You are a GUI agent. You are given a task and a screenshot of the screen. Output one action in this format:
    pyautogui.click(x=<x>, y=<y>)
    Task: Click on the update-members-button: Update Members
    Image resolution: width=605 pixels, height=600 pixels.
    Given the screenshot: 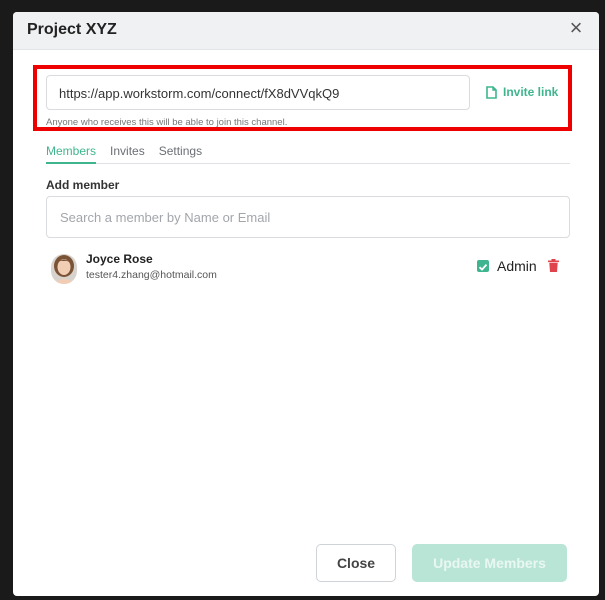 What is the action you would take?
    pyautogui.click(x=489, y=563)
    